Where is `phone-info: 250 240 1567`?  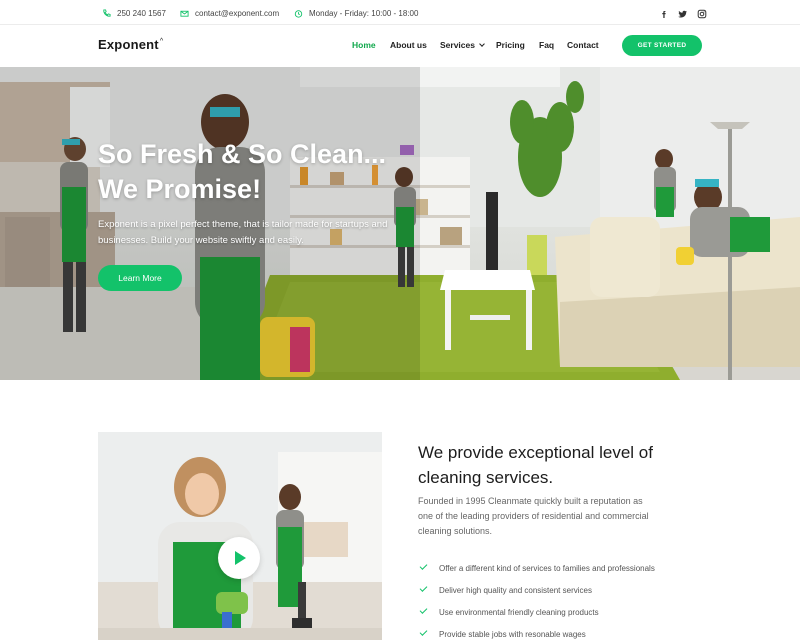 phone-info: 250 240 1567 is located at coordinates (134, 13).